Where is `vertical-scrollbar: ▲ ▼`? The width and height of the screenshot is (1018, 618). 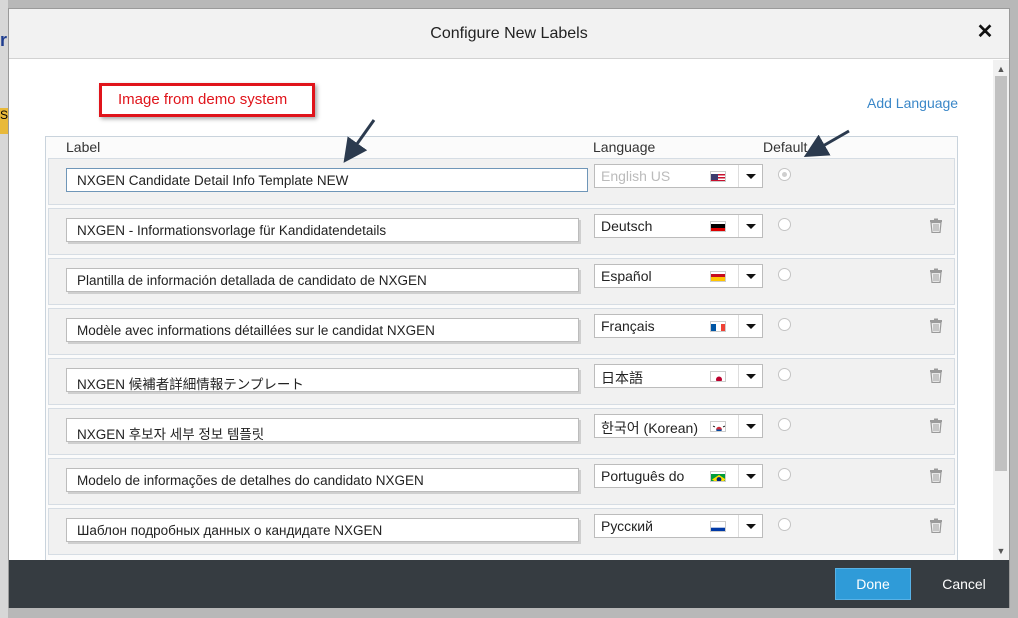
vertical-scrollbar: ▲ ▼ is located at coordinates (1001, 310).